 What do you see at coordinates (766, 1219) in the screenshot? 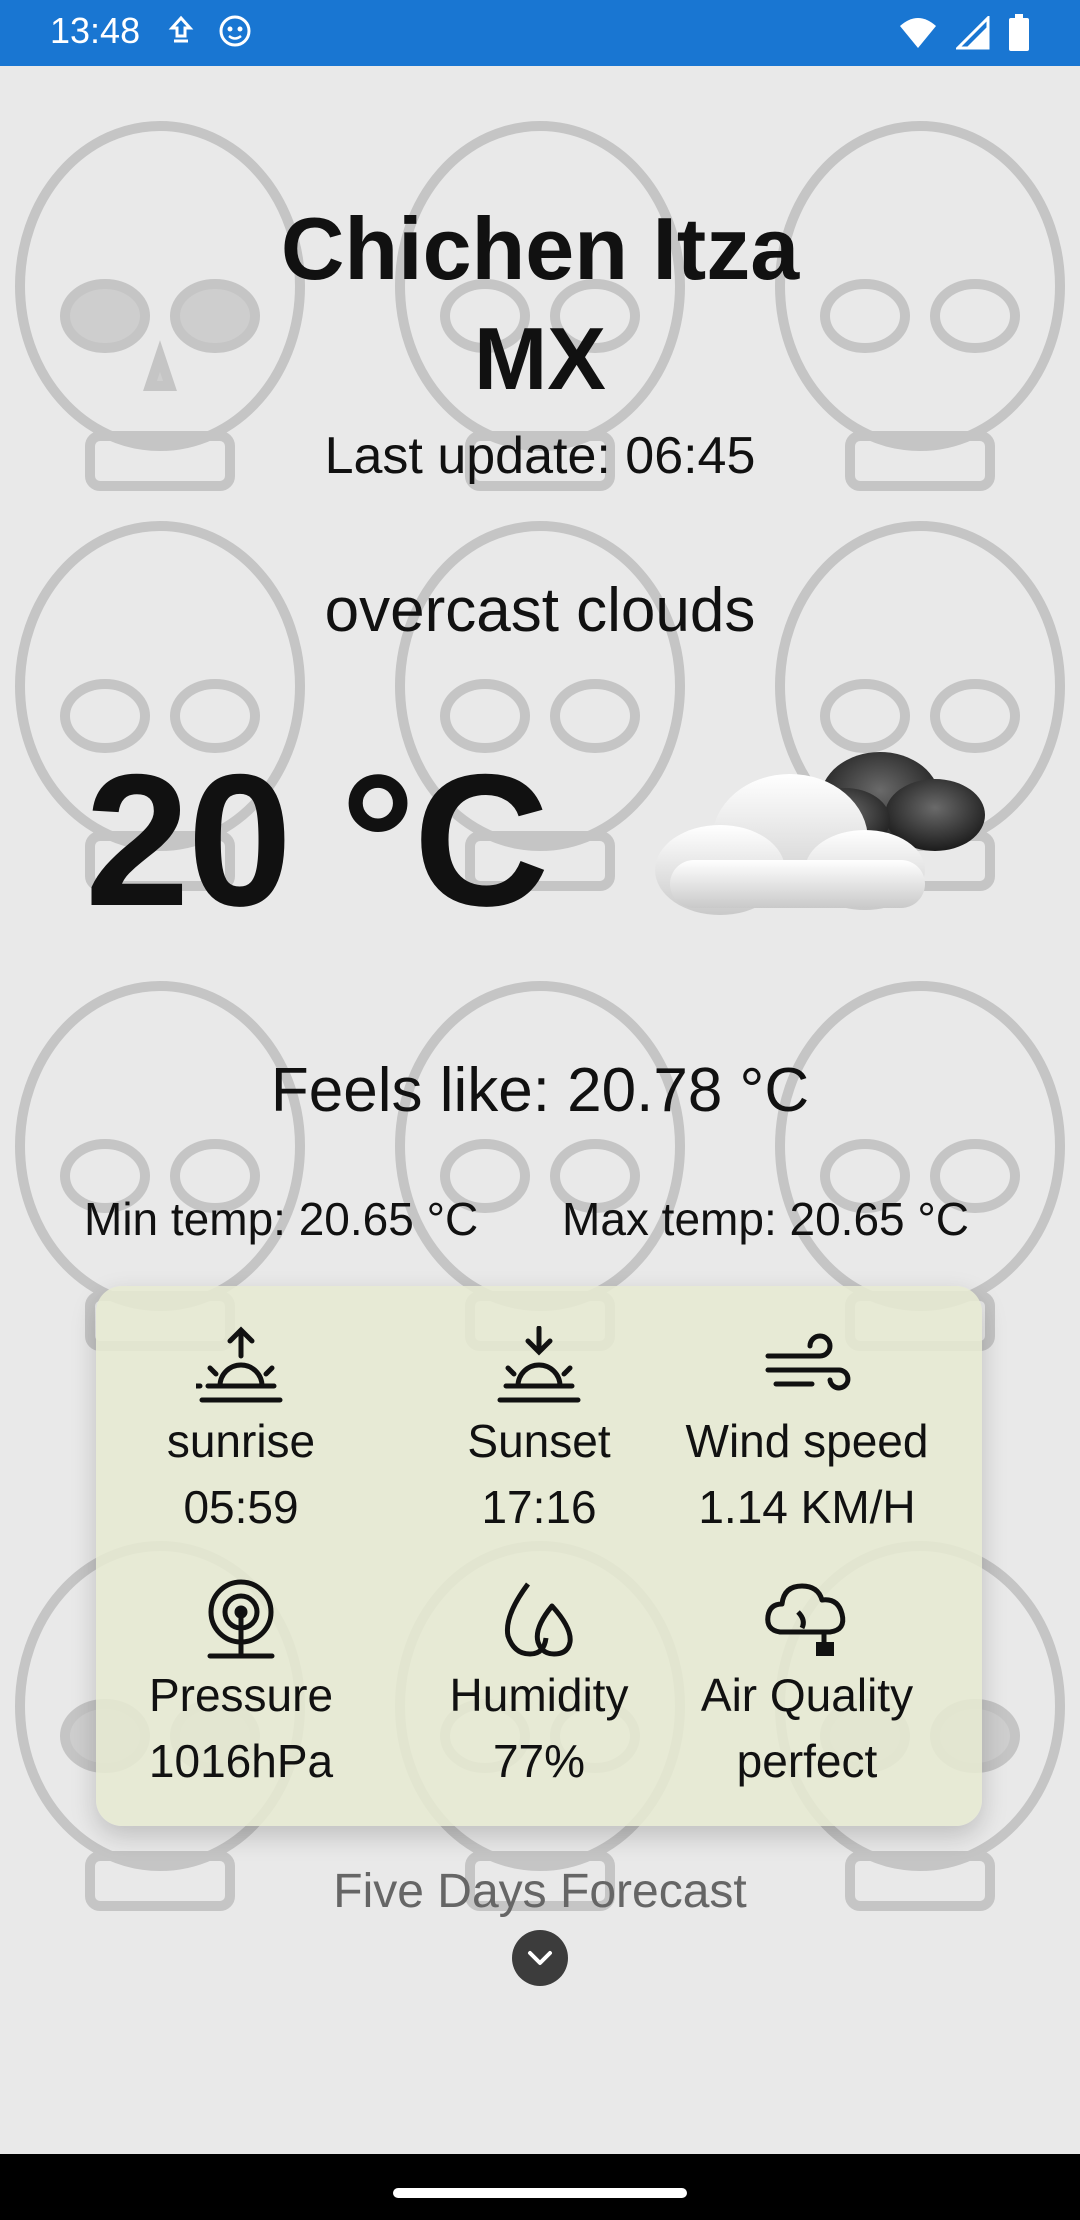
I see `max-temp: Max temp: 20.65 °C` at bounding box center [766, 1219].